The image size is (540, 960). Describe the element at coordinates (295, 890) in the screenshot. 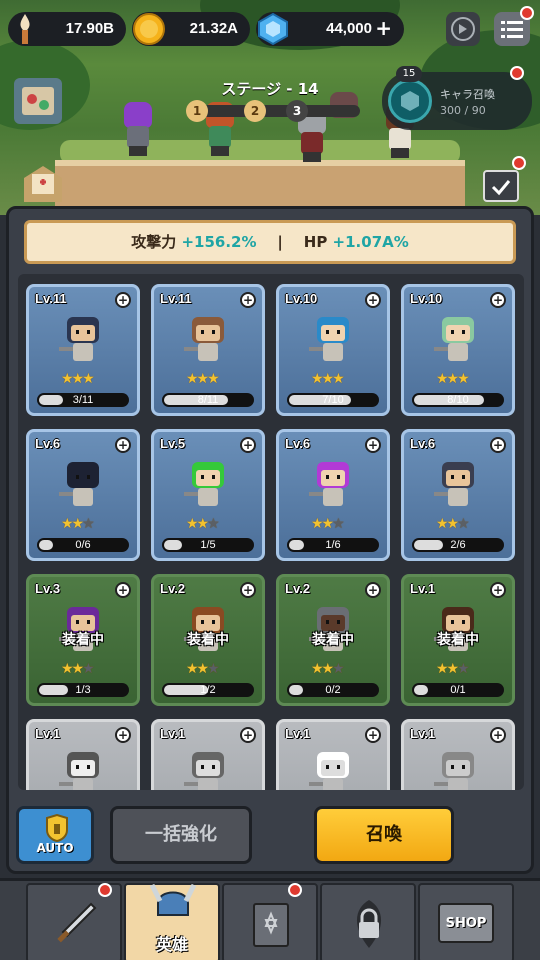

I see `book-alert-dot` at that location.